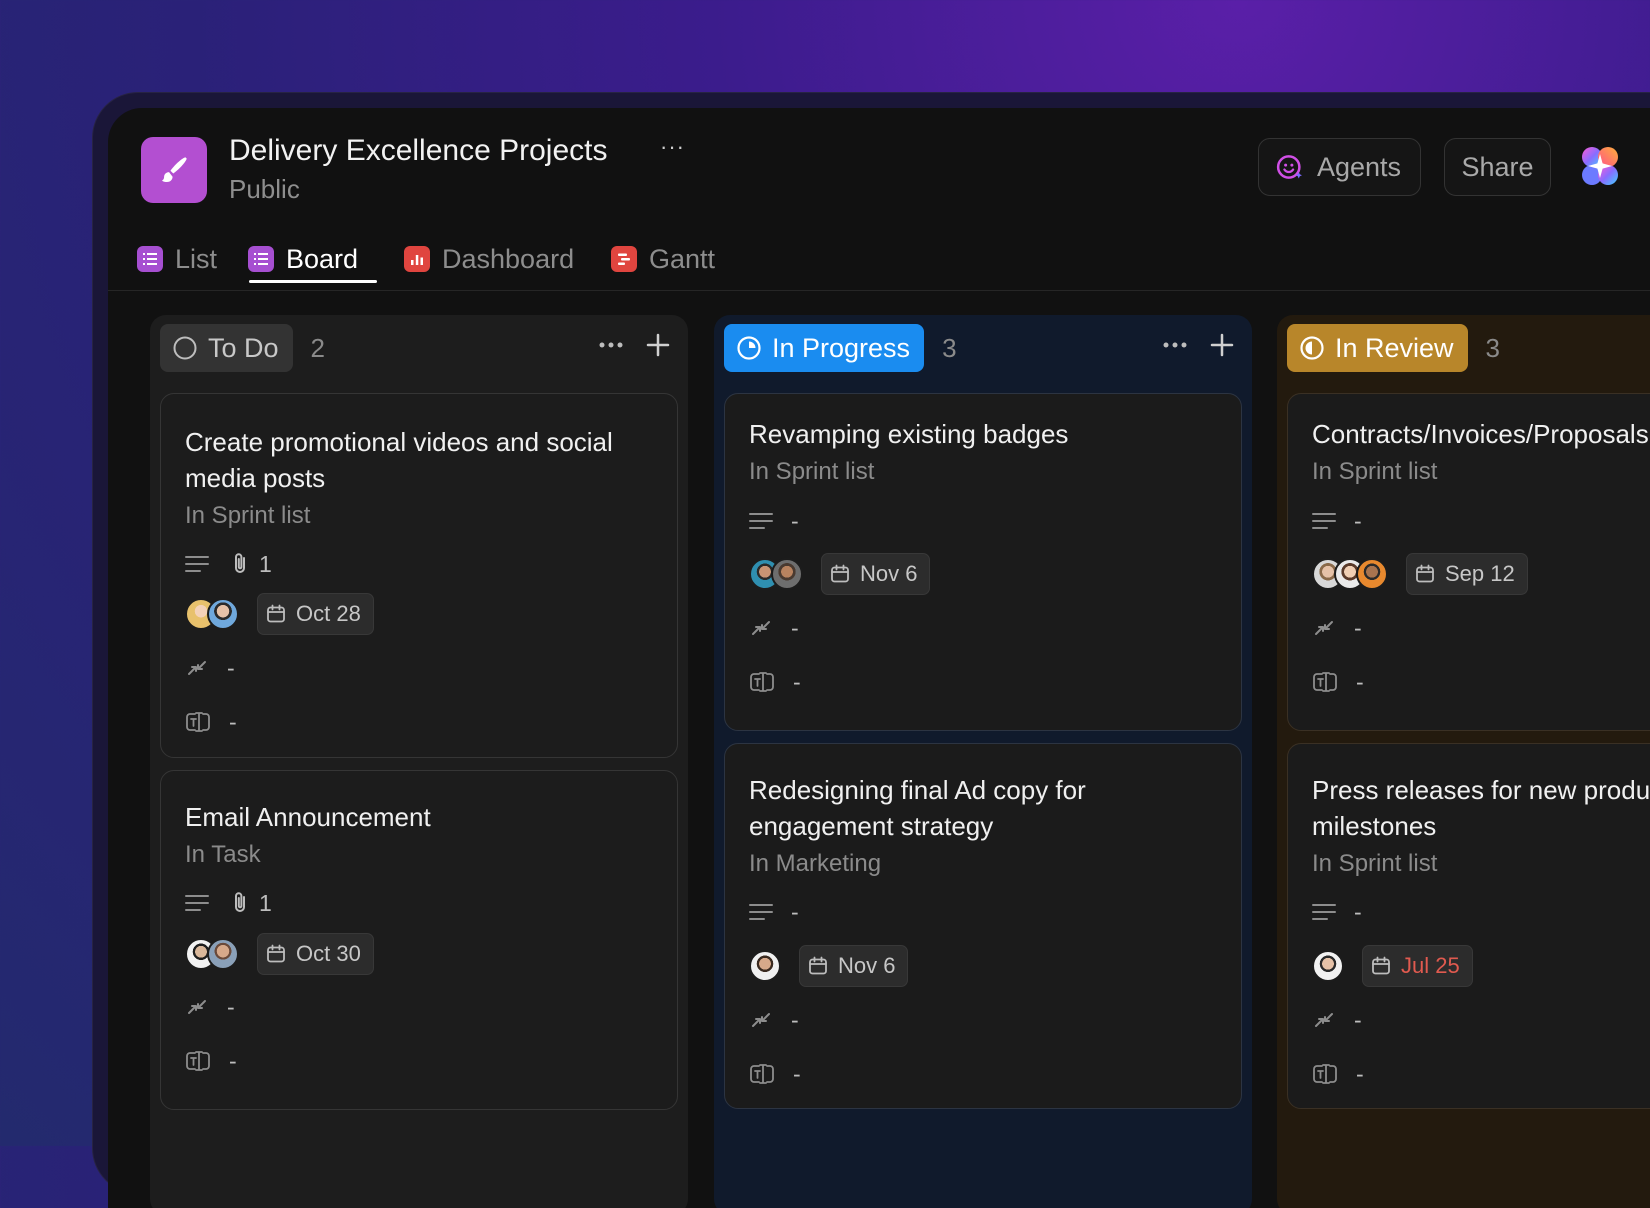  Describe the element at coordinates (1481, 434) in the screenshot. I see `task-title: Contracts/Invoices/Proposals` at that location.